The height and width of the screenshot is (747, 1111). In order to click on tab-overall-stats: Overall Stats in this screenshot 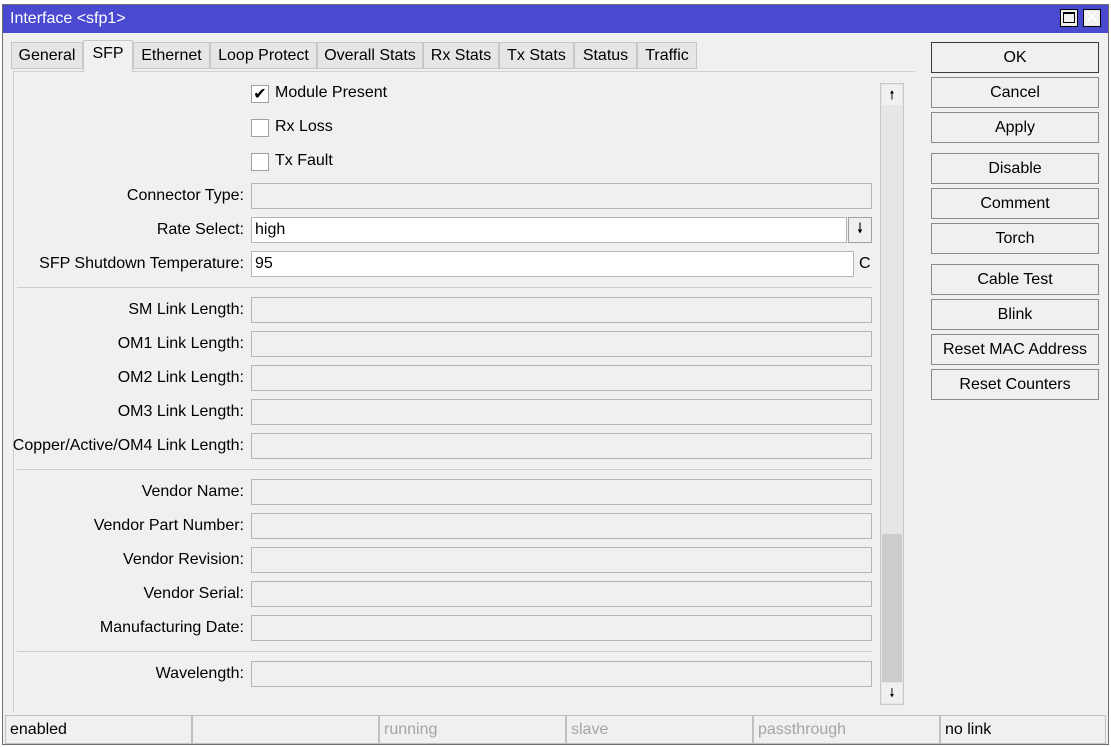, I will do `click(370, 55)`.